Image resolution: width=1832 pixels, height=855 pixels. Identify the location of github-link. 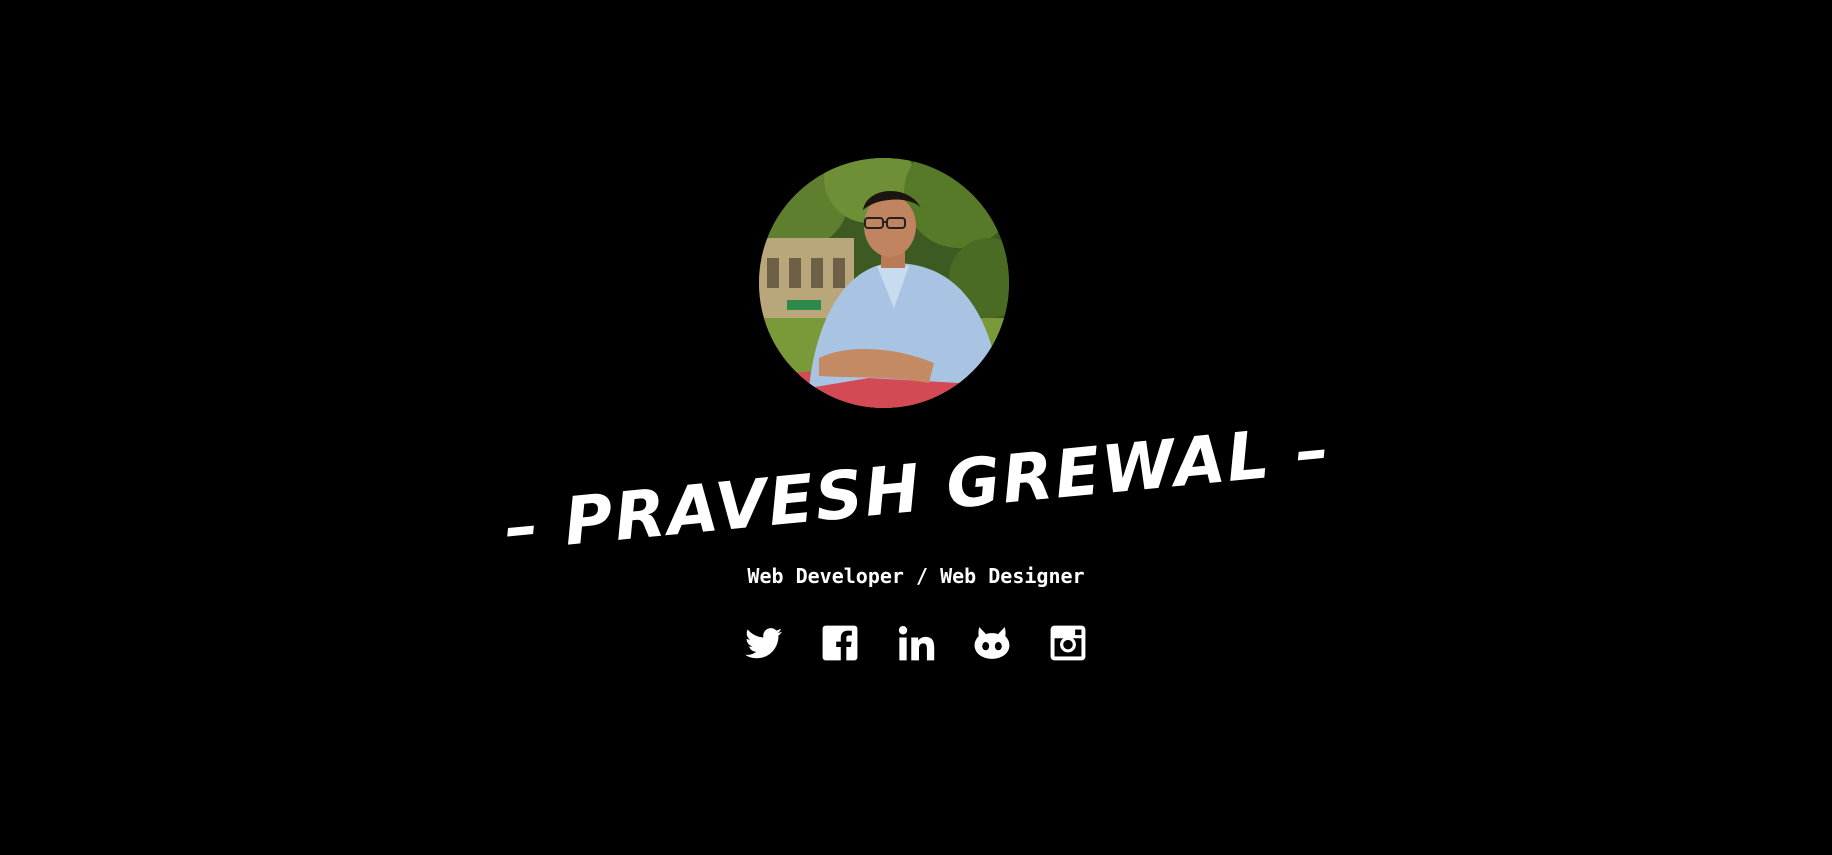
(992, 643).